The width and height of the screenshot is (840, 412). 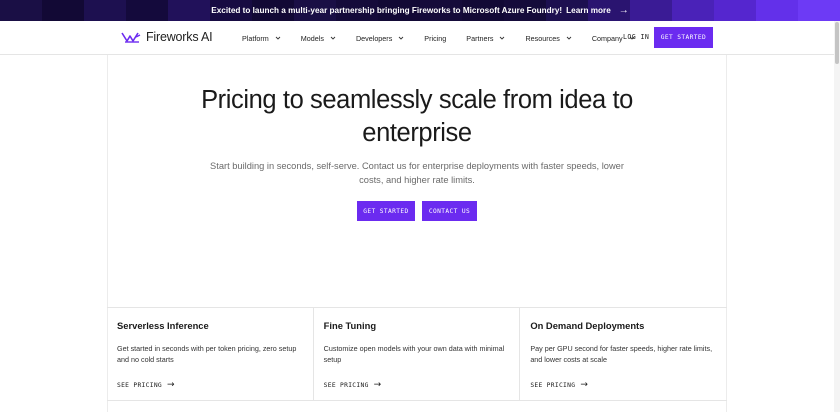 What do you see at coordinates (449, 211) in the screenshot?
I see `hero-contact-us-button: CONTACT US` at bounding box center [449, 211].